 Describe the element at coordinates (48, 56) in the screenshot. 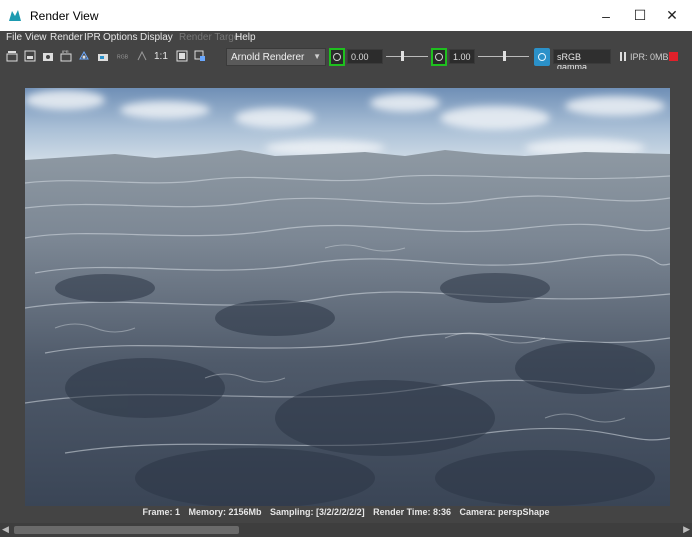

I see `snapshot-icon` at that location.